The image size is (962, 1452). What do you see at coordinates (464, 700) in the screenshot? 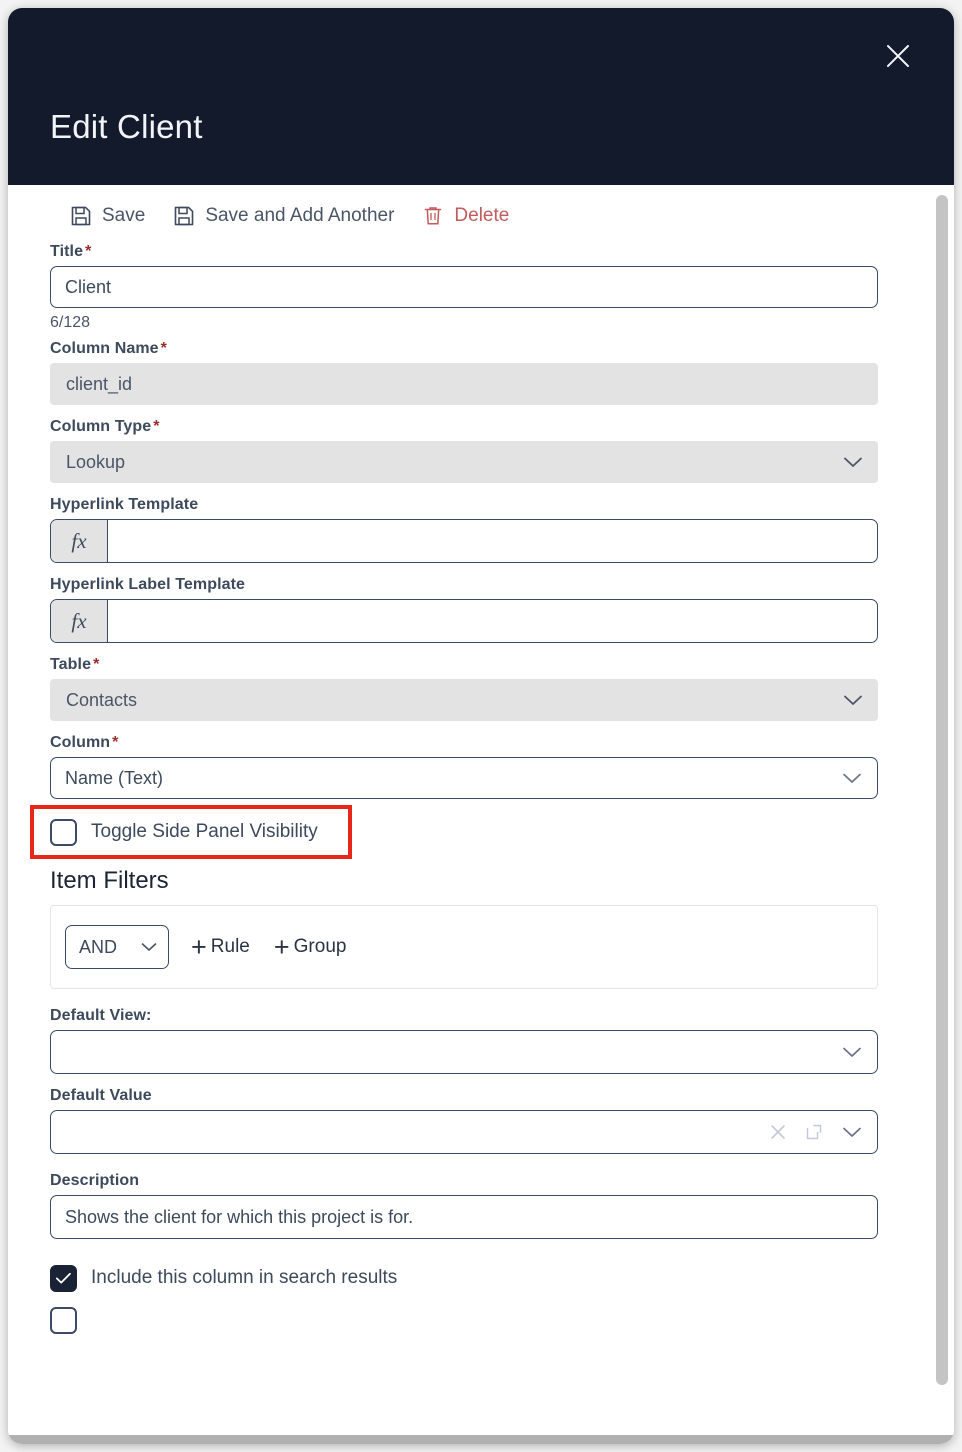
I see `table-select: Contacts` at bounding box center [464, 700].